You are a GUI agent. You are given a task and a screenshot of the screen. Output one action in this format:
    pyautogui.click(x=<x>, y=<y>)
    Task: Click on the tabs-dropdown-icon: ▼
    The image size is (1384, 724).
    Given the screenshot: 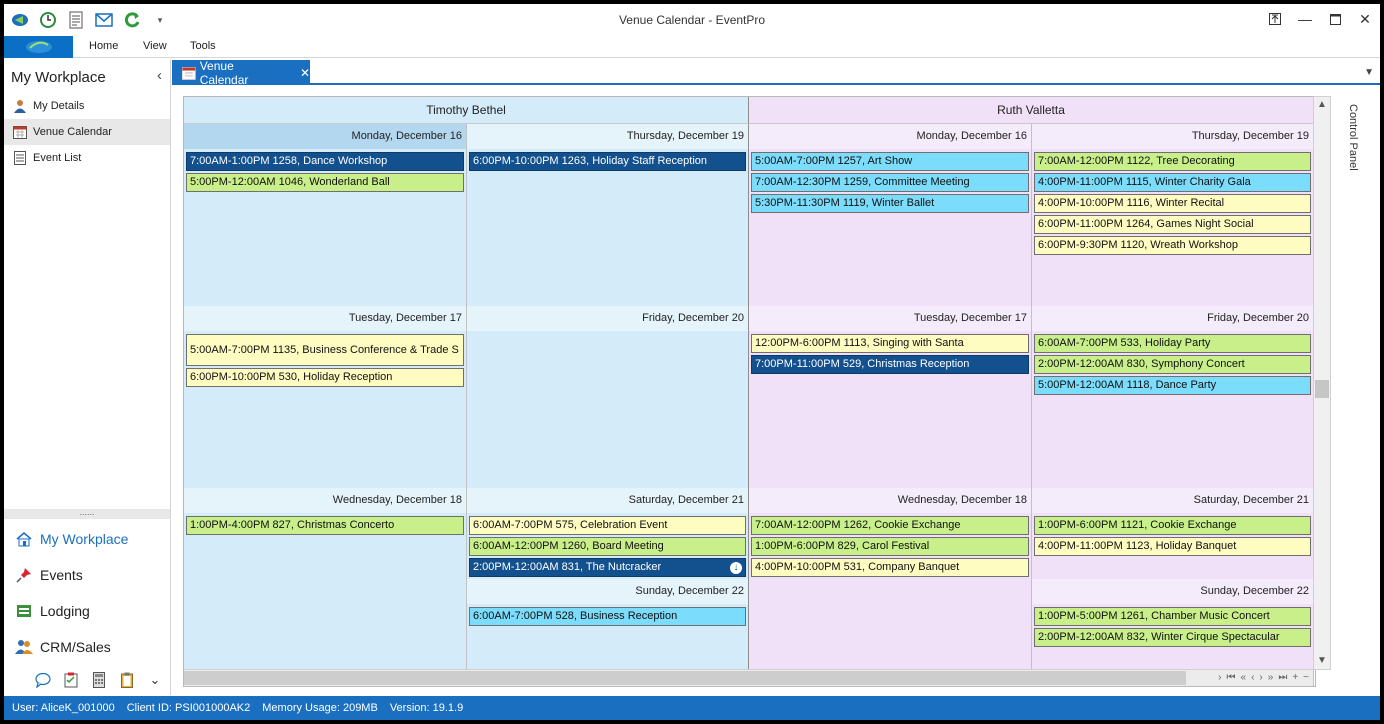 What is the action you would take?
    pyautogui.click(x=1369, y=72)
    